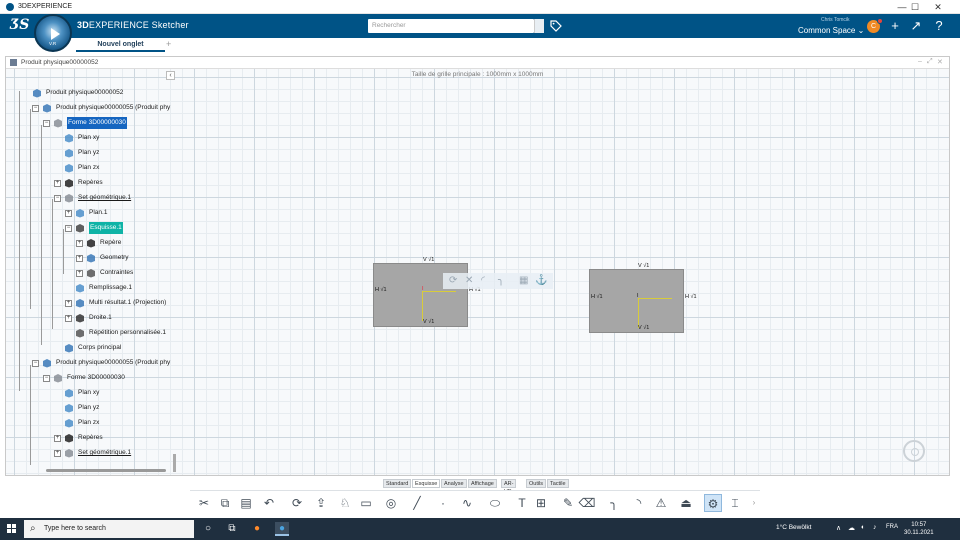  Describe the element at coordinates (451, 26) in the screenshot. I see `search-input: Rechercher` at that location.